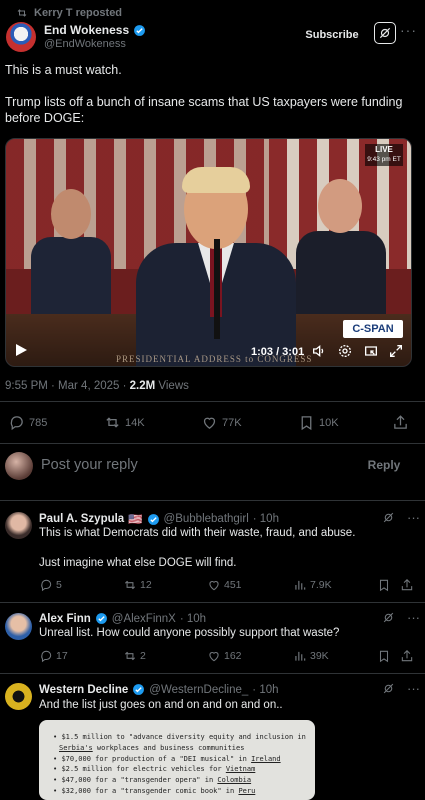 Image resolution: width=425 pixels, height=800 pixels. I want to click on reply-author-handle: @WesternDecline_, so click(198, 690).